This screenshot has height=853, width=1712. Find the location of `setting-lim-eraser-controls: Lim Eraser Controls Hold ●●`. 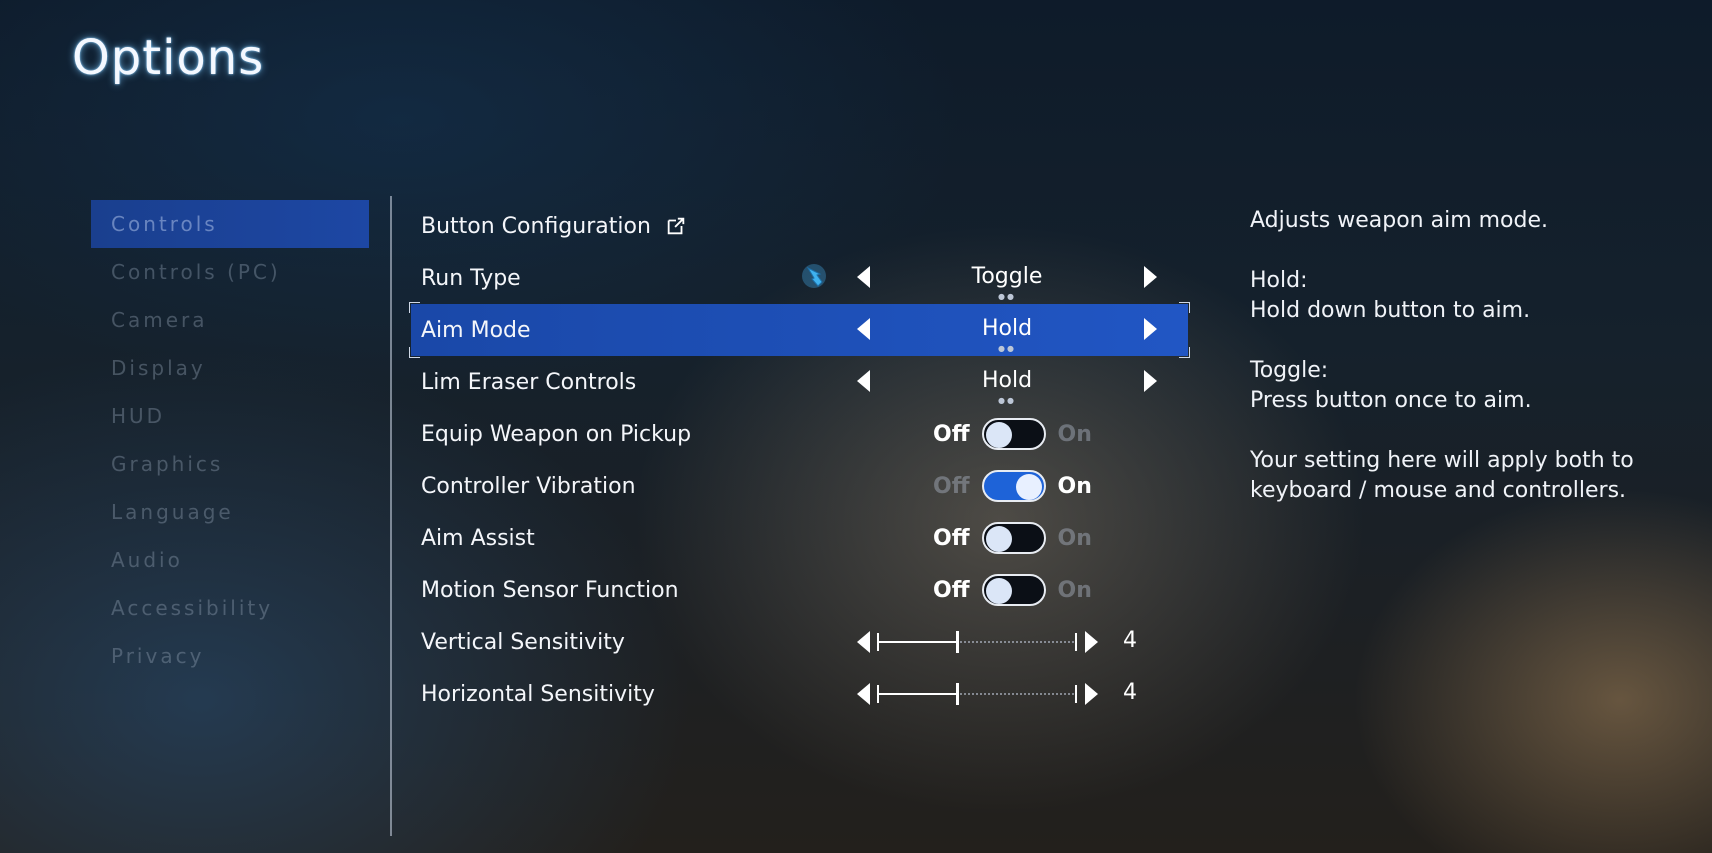

setting-lim-eraser-controls: Lim Eraser Controls Hold ●● is located at coordinates (799, 382).